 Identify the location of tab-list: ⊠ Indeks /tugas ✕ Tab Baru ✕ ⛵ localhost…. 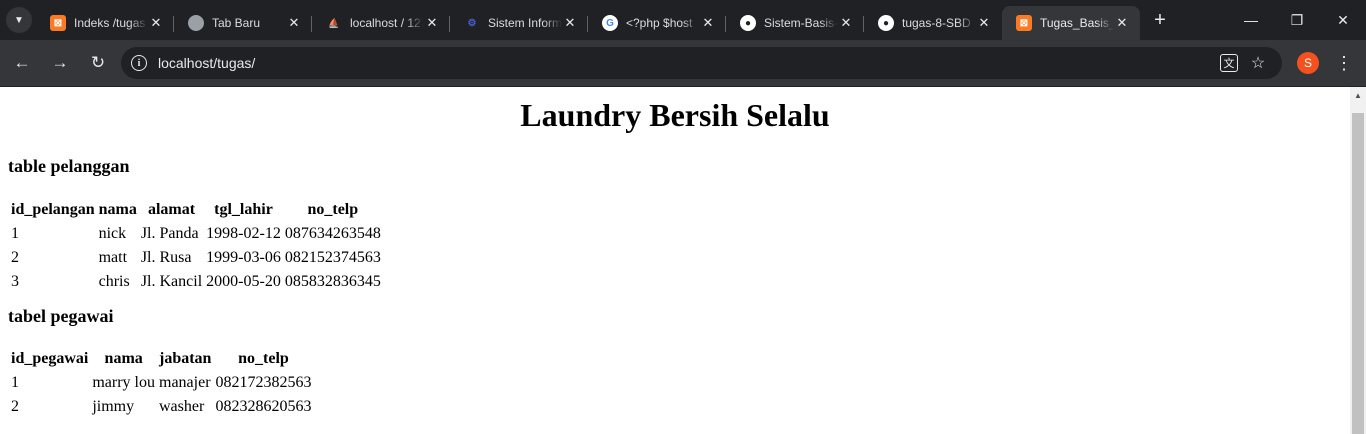
(588, 20).